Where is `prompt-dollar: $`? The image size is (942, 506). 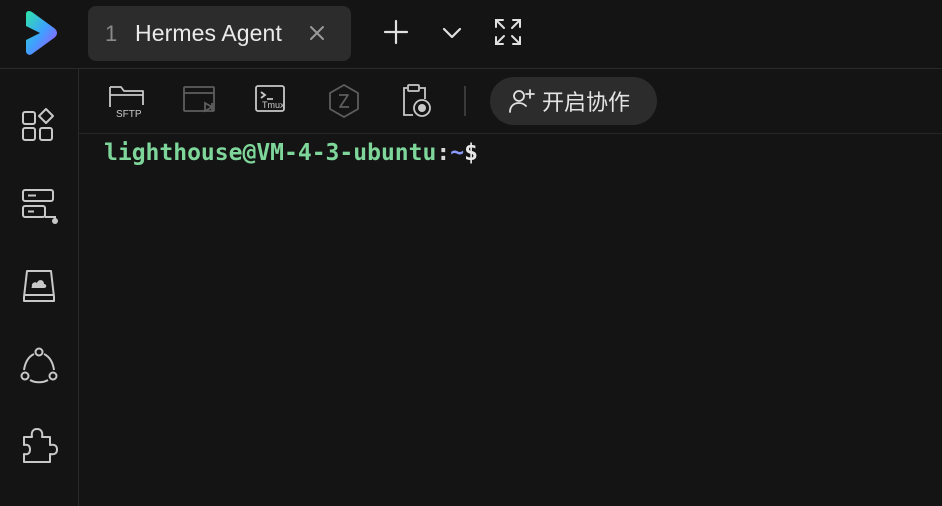 prompt-dollar: $ is located at coordinates (471, 153).